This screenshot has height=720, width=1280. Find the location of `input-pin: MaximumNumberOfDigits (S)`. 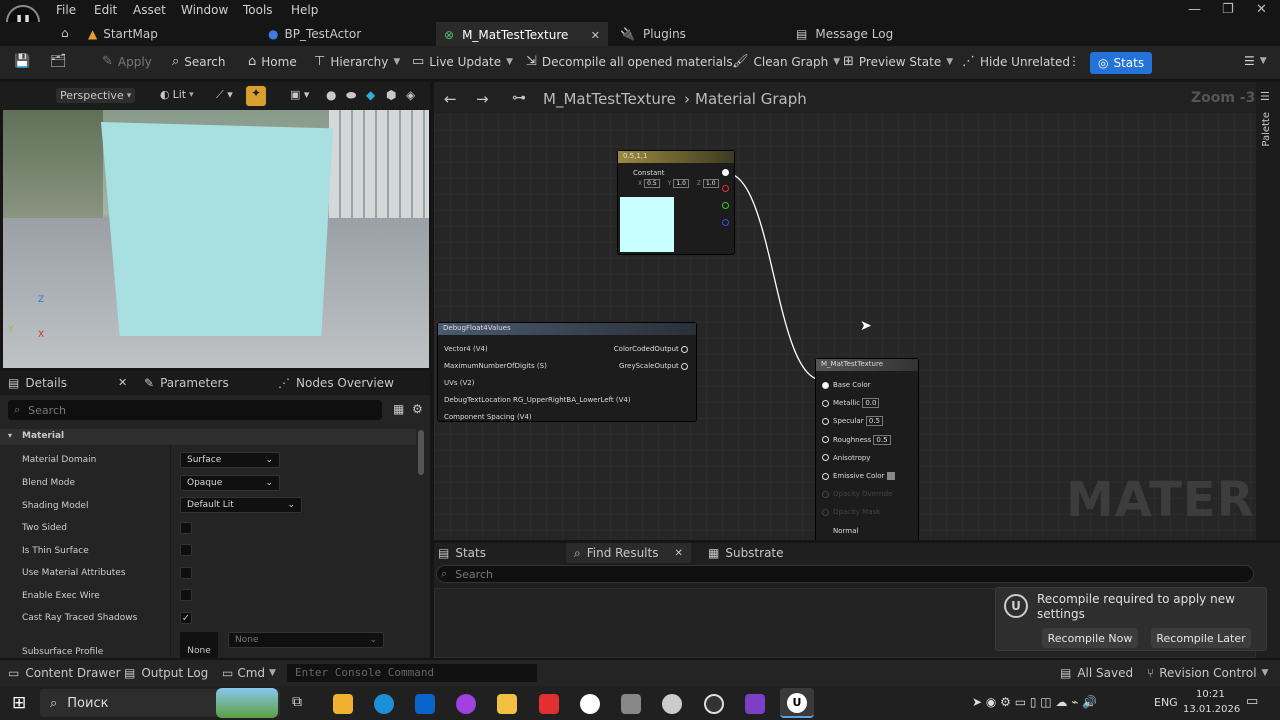

input-pin: MaximumNumberOfDigits (S) is located at coordinates (537, 366).